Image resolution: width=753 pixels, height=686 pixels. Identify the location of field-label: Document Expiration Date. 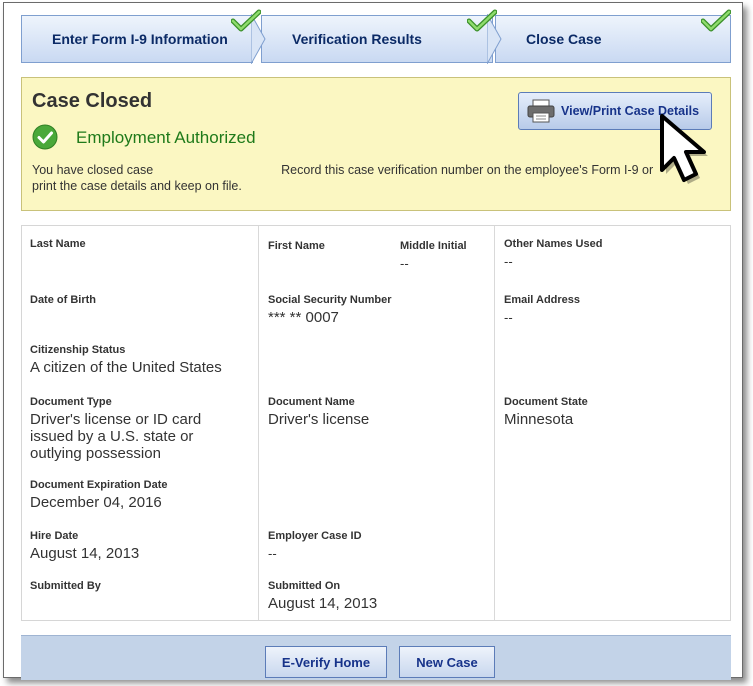
(99, 485).